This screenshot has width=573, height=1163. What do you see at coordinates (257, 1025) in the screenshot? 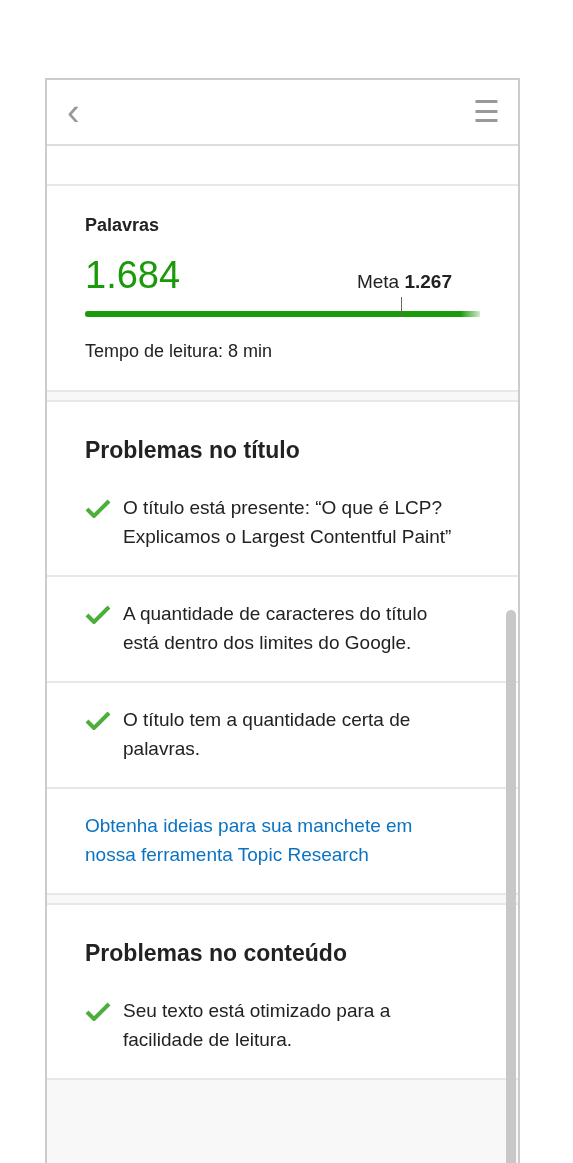
I see `check-text: Seu texto está otimizado para a facilidade de leitura.` at bounding box center [257, 1025].